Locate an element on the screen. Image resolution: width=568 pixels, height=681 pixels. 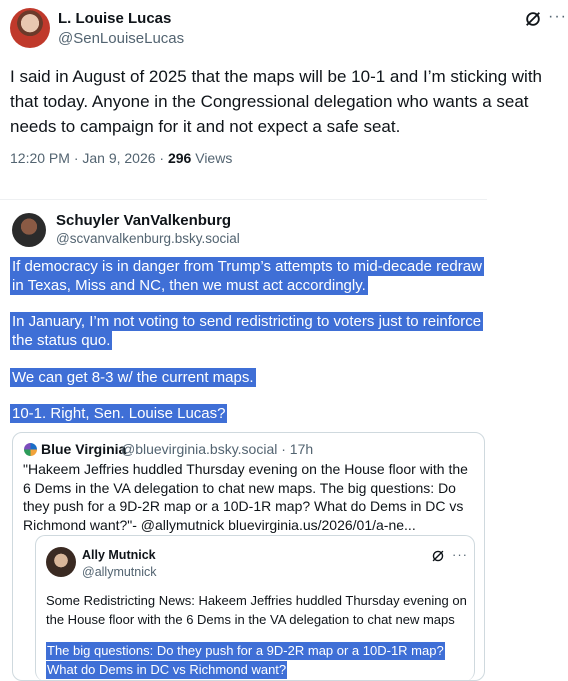
butterfly-icon is located at coordinates (30, 449).